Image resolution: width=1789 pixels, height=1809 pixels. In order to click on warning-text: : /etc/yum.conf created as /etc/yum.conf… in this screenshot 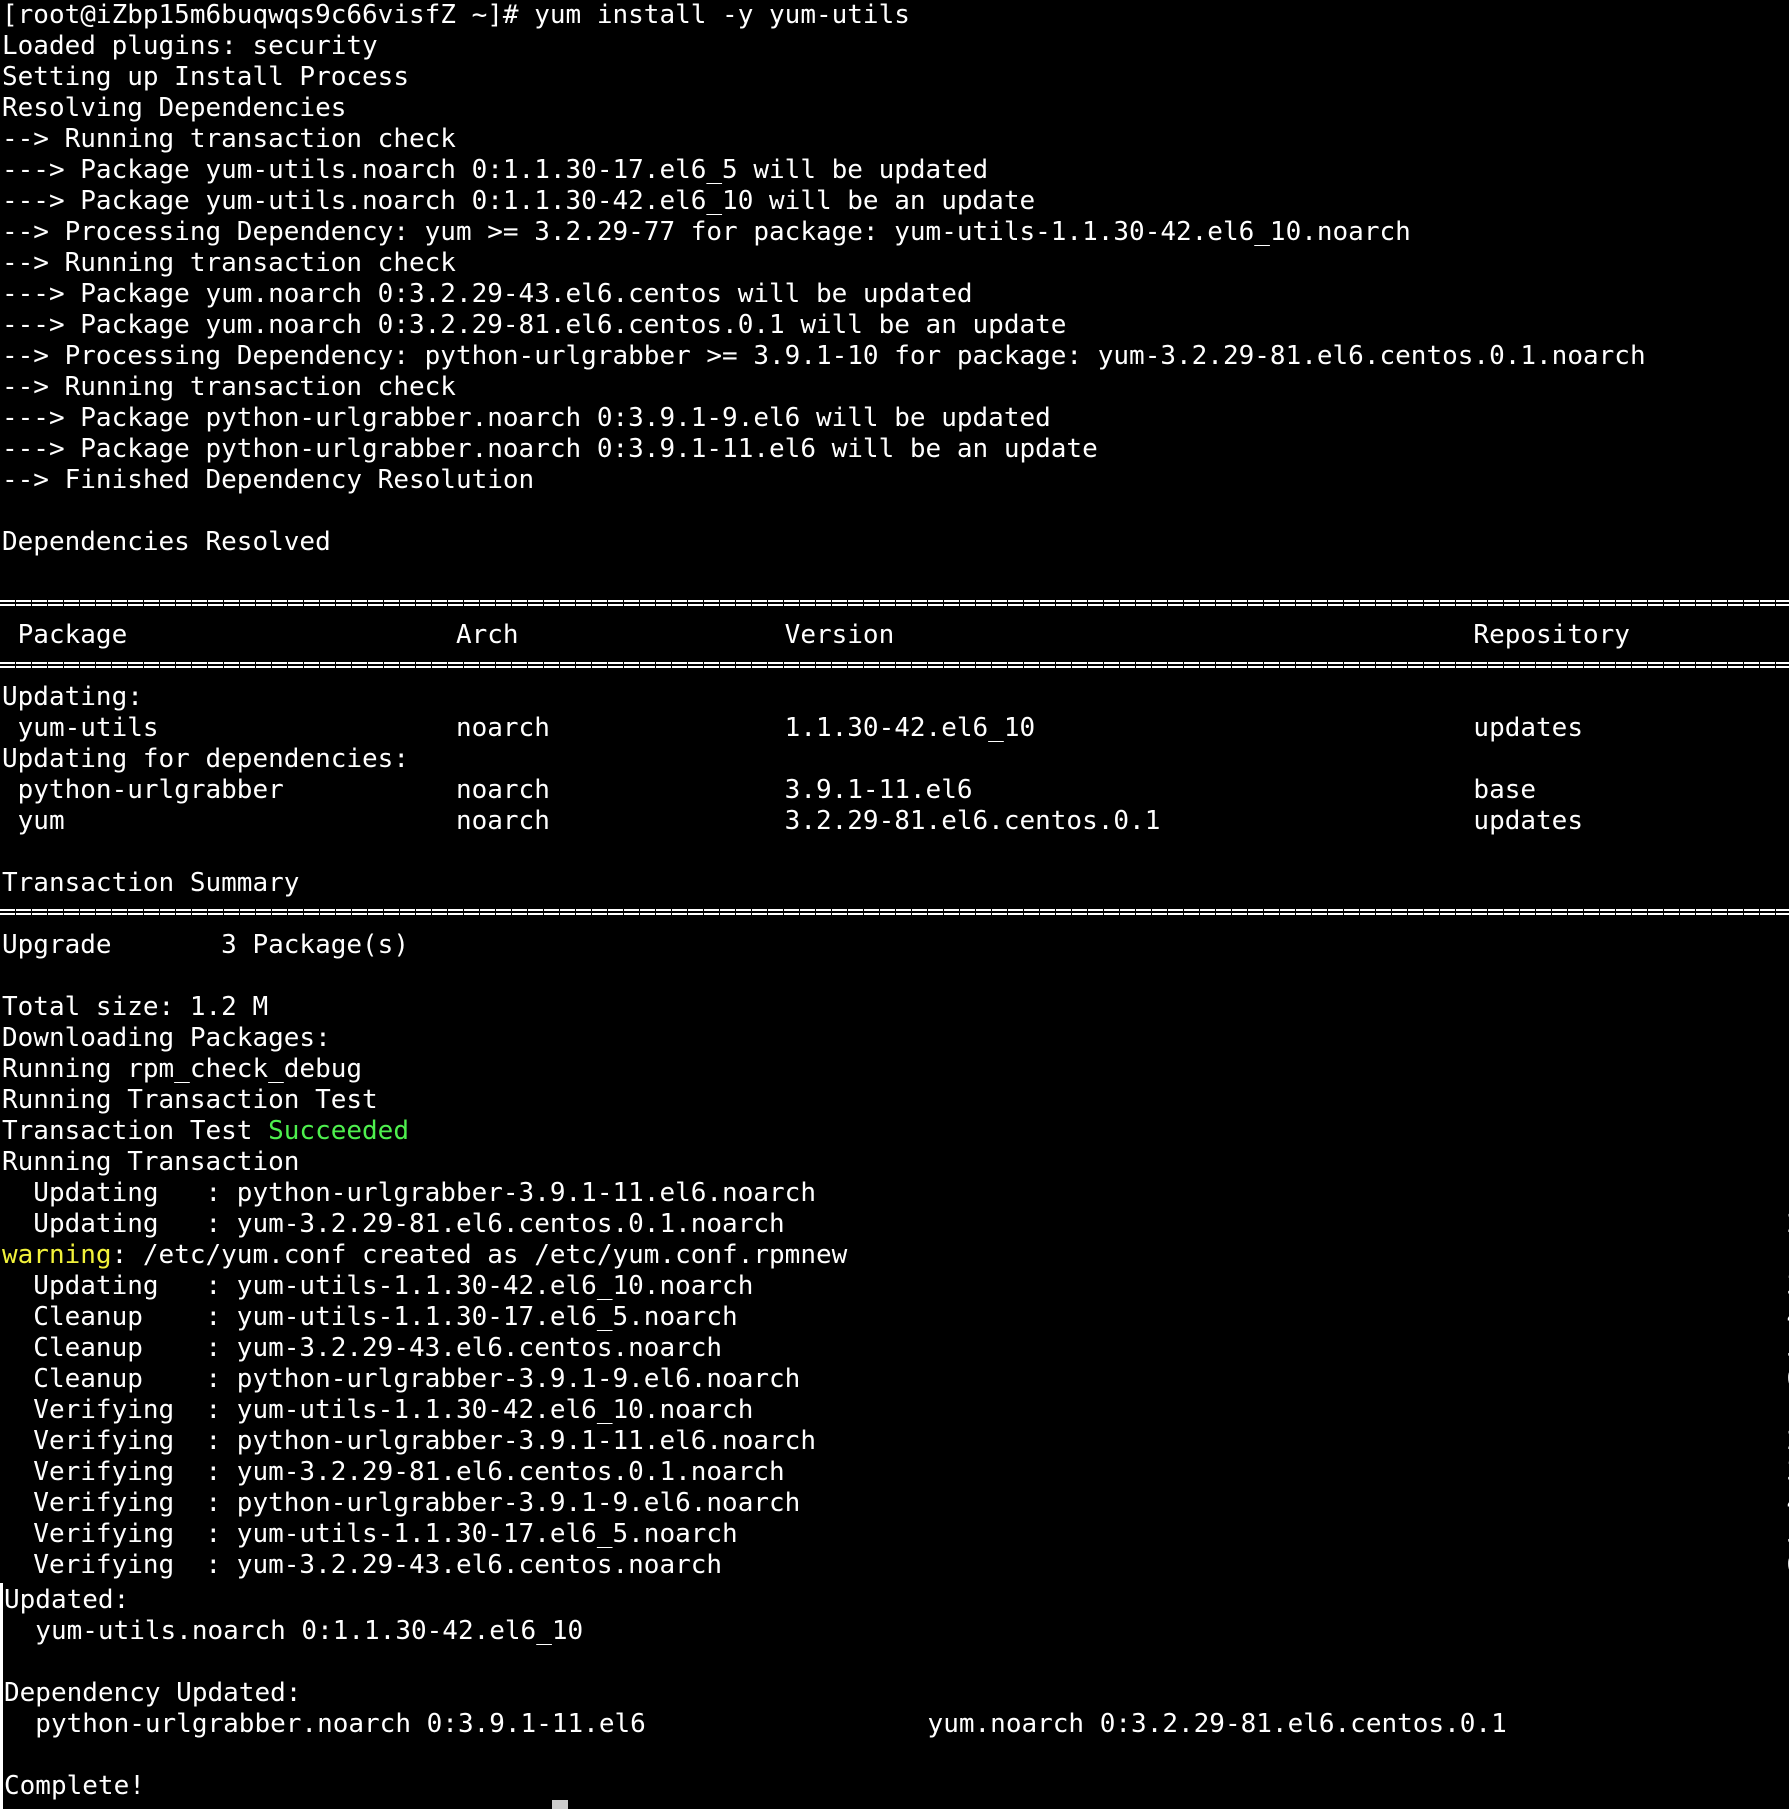, I will do `click(479, 1255)`.